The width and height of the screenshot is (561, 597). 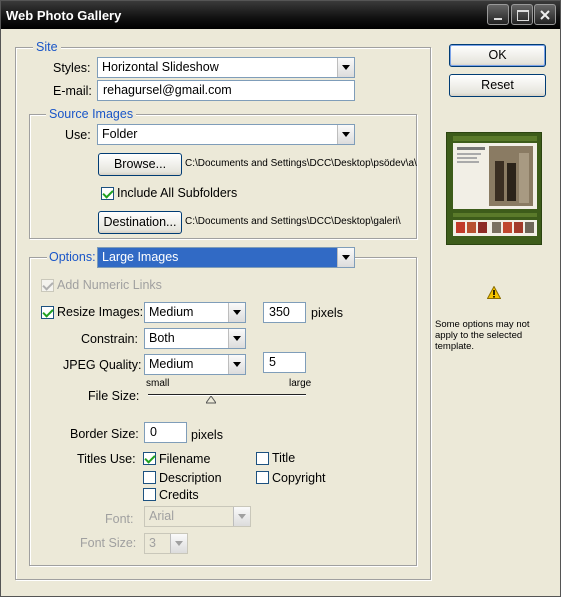 What do you see at coordinates (177, 193) in the screenshot?
I see `include-subfolders-label: Include All Subfolders` at bounding box center [177, 193].